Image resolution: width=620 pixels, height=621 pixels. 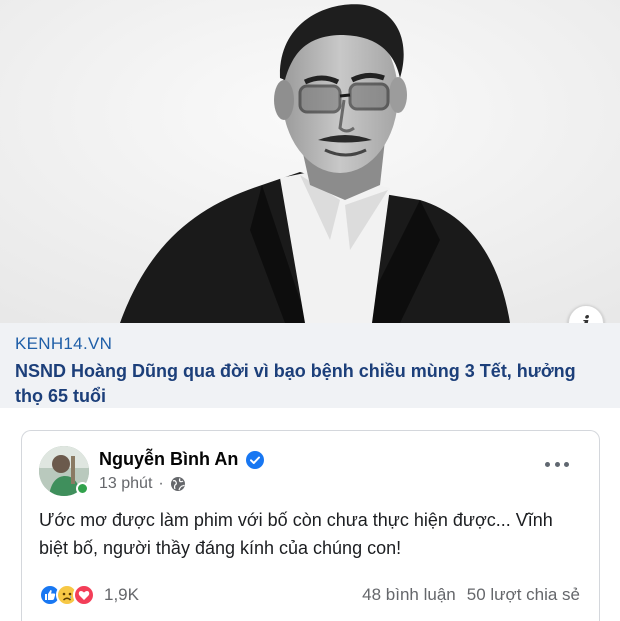 I want to click on post-author: Nguyễn Bình An, so click(x=182, y=459).